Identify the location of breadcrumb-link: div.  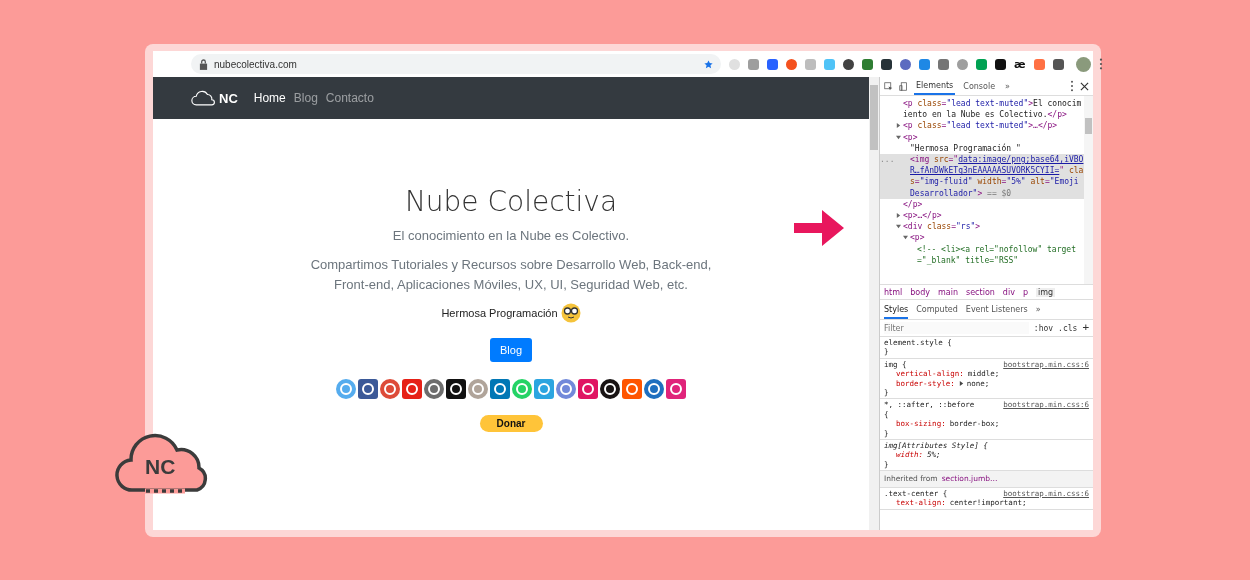
(1008, 292).